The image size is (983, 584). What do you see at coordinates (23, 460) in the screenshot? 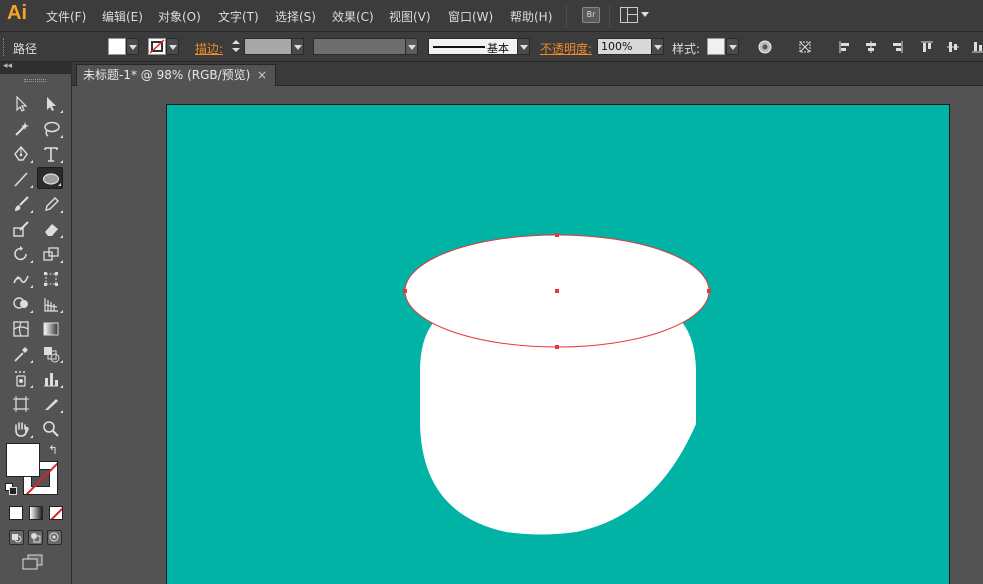
I see `fill-color-box` at bounding box center [23, 460].